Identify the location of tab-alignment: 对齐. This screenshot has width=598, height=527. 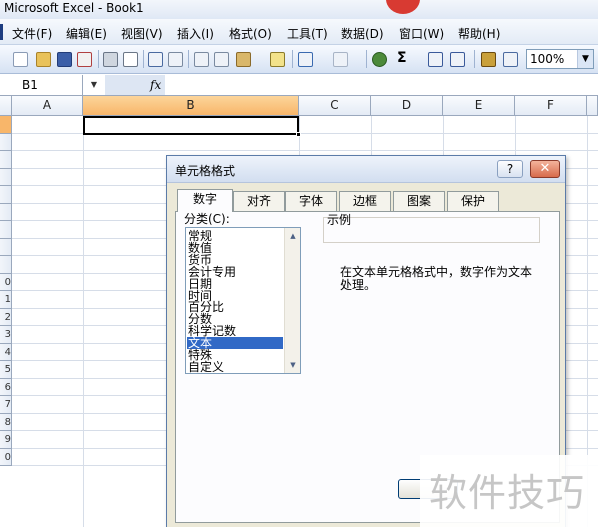
(259, 201).